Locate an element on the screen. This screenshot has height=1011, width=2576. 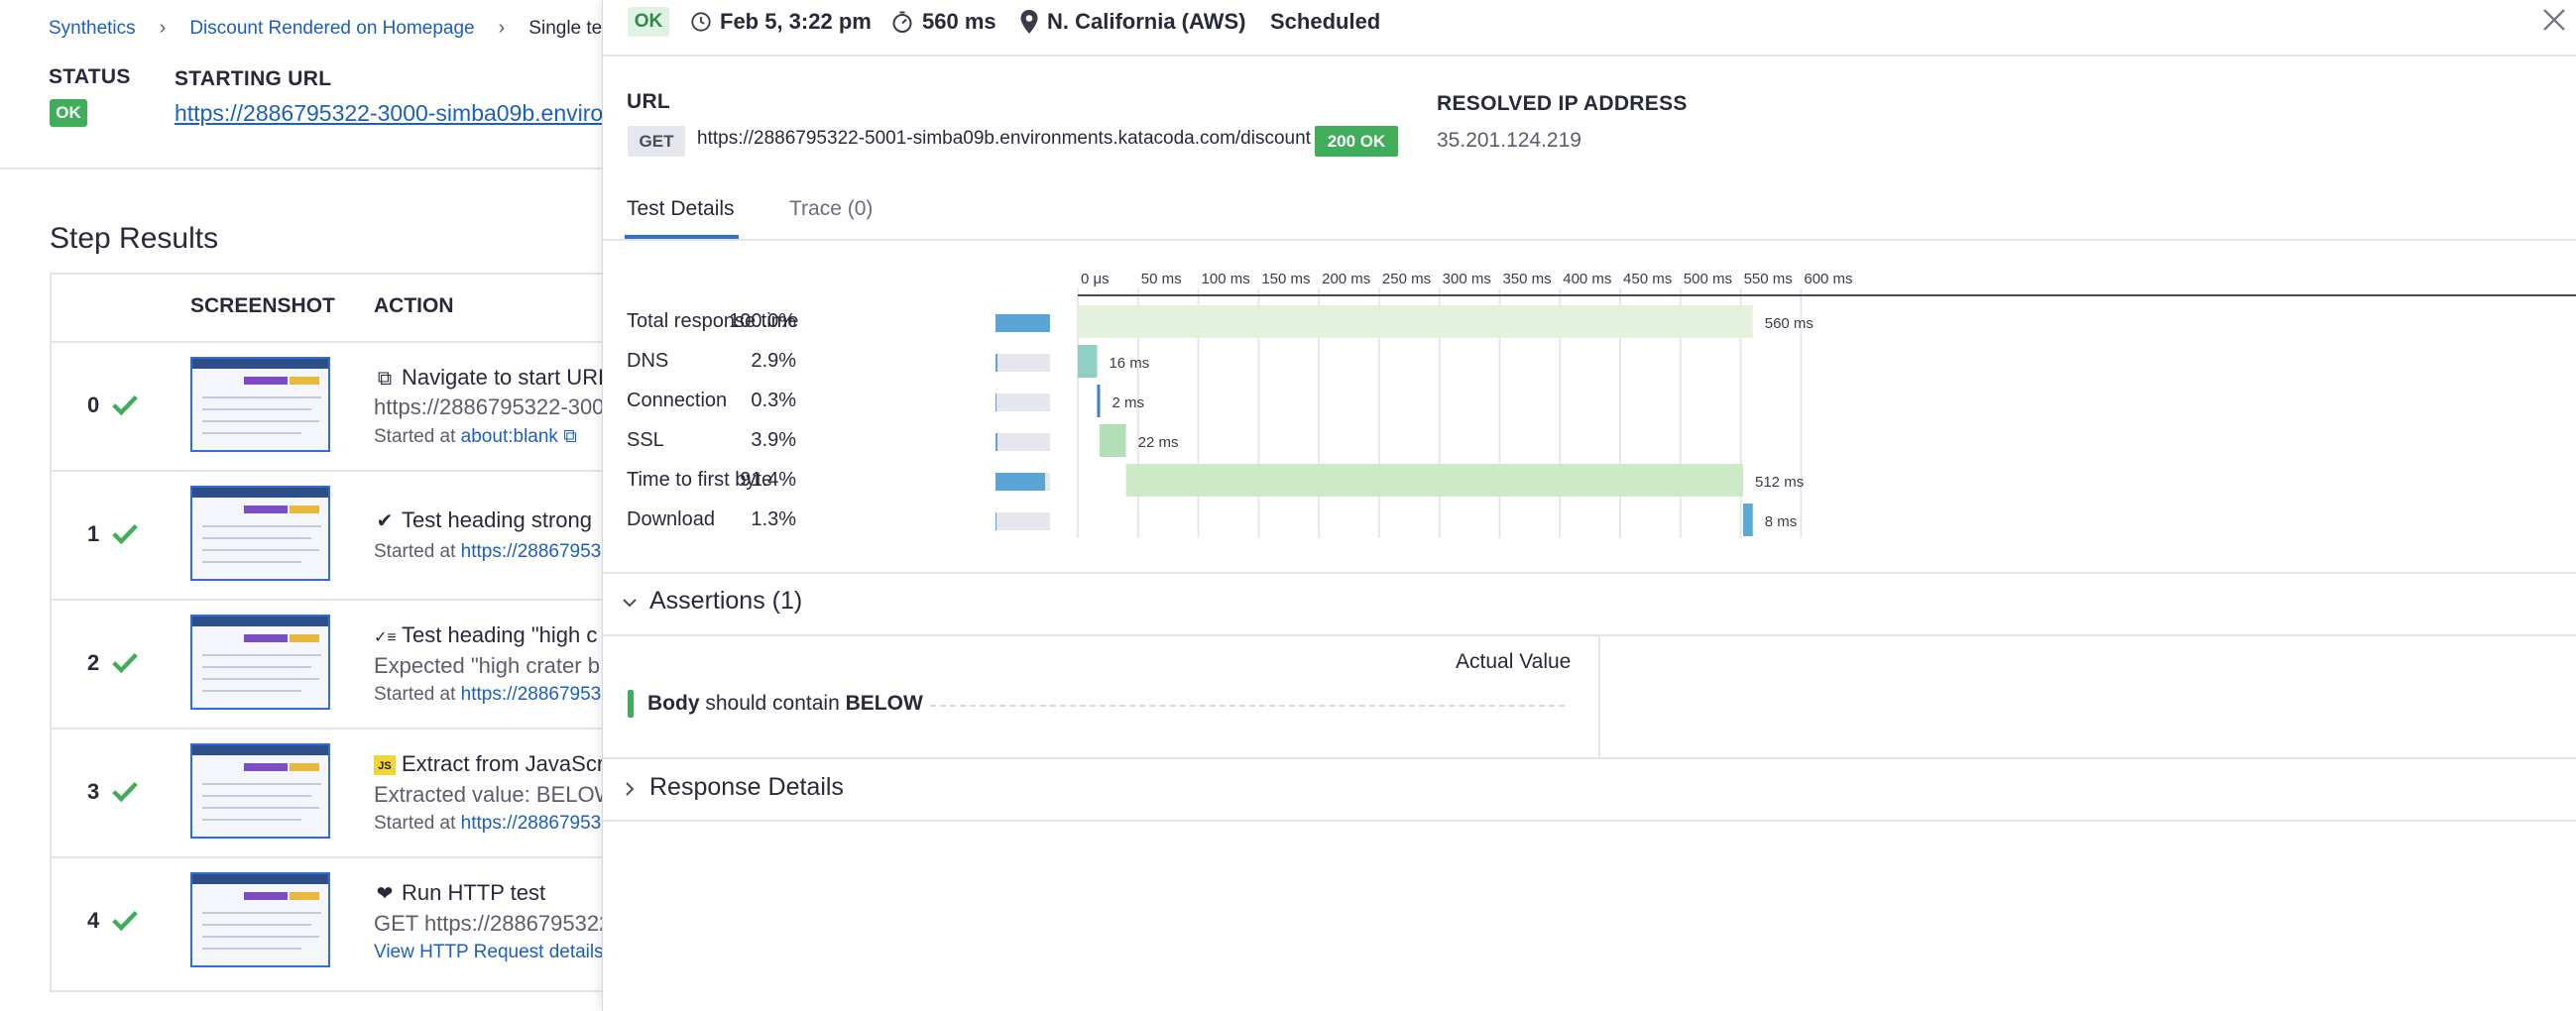
step-results-title: Step Results is located at coordinates (134, 238).